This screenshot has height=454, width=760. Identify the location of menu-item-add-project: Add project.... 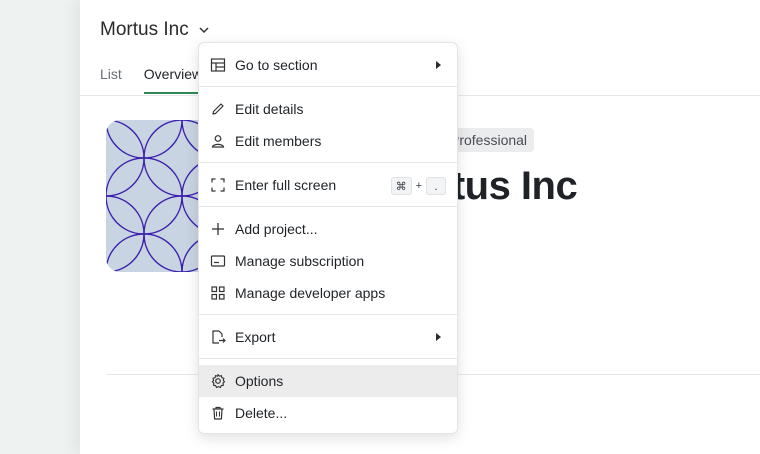
(328, 229).